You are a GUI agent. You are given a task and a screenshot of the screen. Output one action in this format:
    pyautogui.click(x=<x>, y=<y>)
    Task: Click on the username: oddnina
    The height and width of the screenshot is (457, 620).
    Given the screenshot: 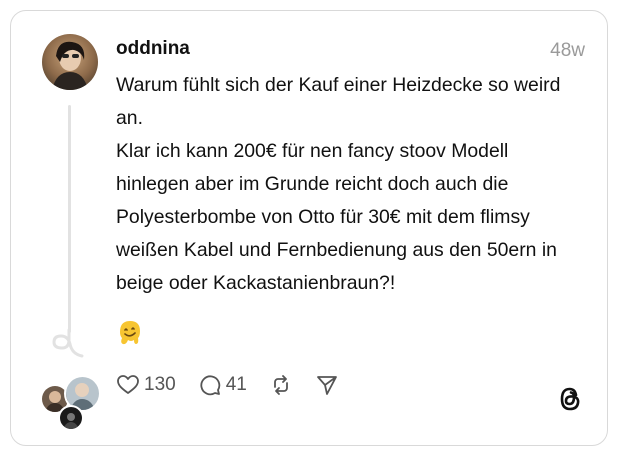 What is the action you would take?
    pyautogui.click(x=153, y=49)
    